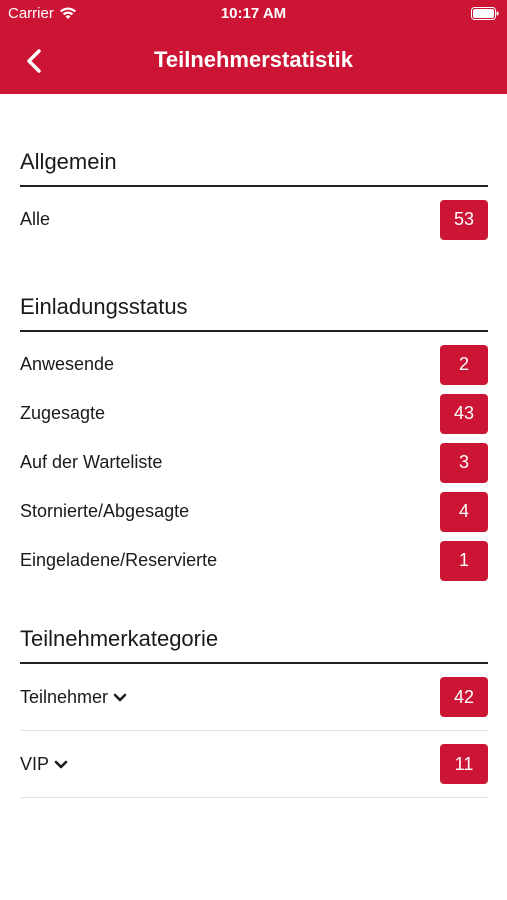 This screenshot has width=507, height=900. Describe the element at coordinates (254, 219) in the screenshot. I see `stat-row-all: Alle 53` at that location.